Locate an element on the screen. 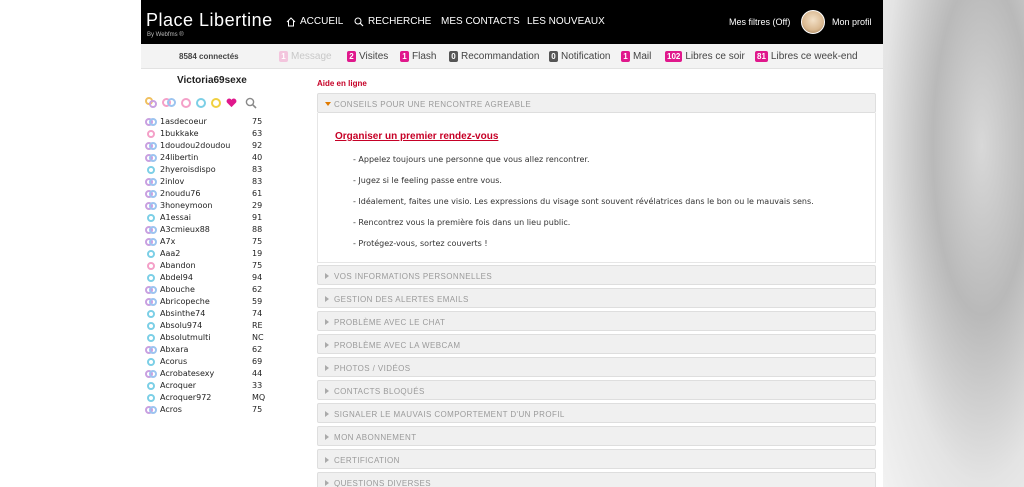  list-item: Acroquer 33 is located at coordinates (217, 387).